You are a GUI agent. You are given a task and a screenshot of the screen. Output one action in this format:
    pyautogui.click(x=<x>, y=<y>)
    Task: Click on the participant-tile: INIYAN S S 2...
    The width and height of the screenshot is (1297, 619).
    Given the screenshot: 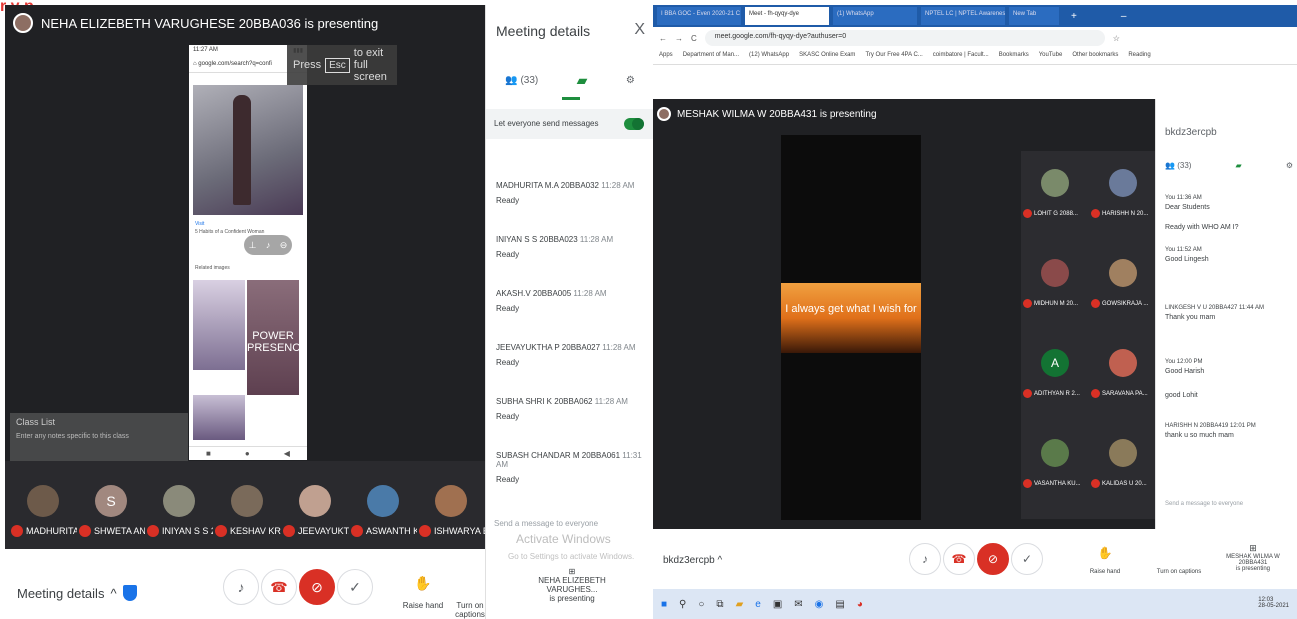 What is the action you would take?
    pyautogui.click(x=180, y=517)
    